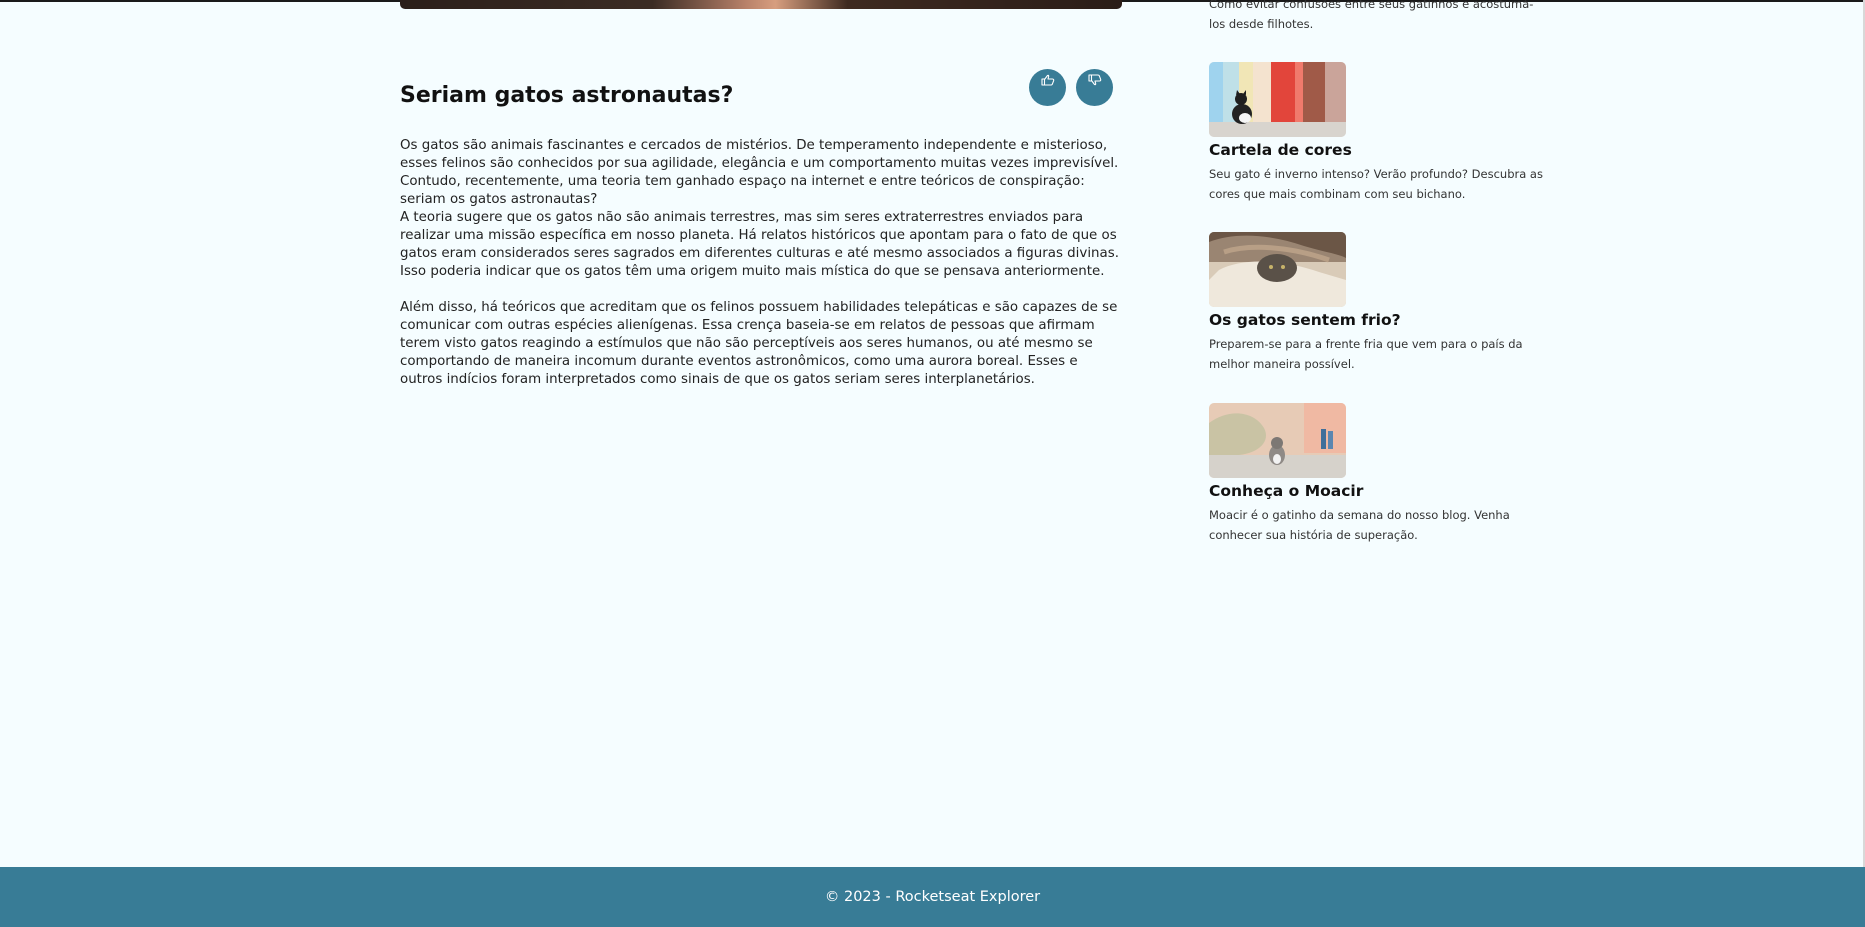 The width and height of the screenshot is (1865, 927). I want to click on post-title: Os gatos sentem frio?, so click(1305, 320).